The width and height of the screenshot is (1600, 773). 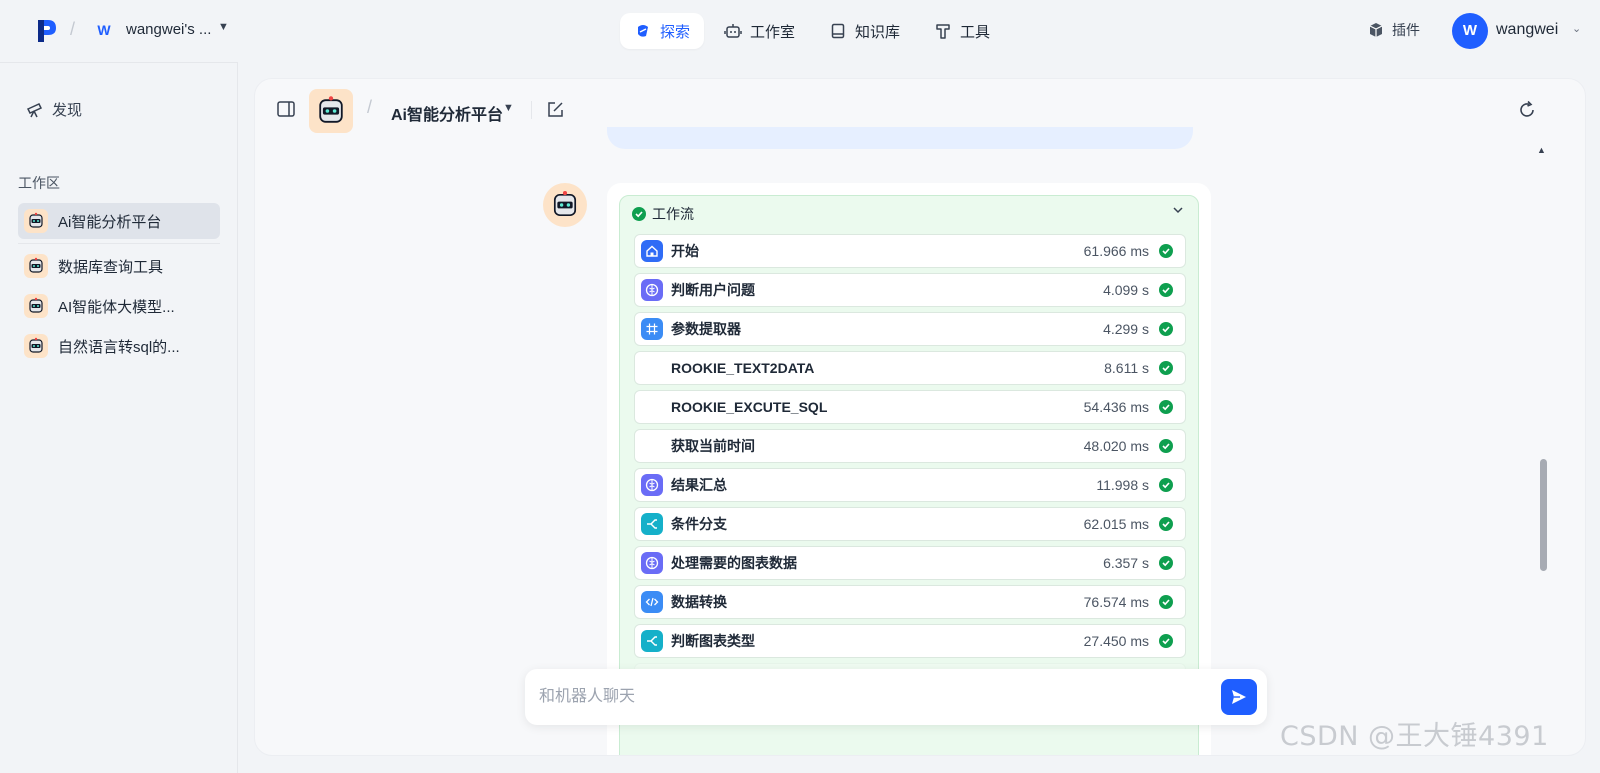 I want to click on workflow-step-name: 数据转换, so click(x=699, y=602).